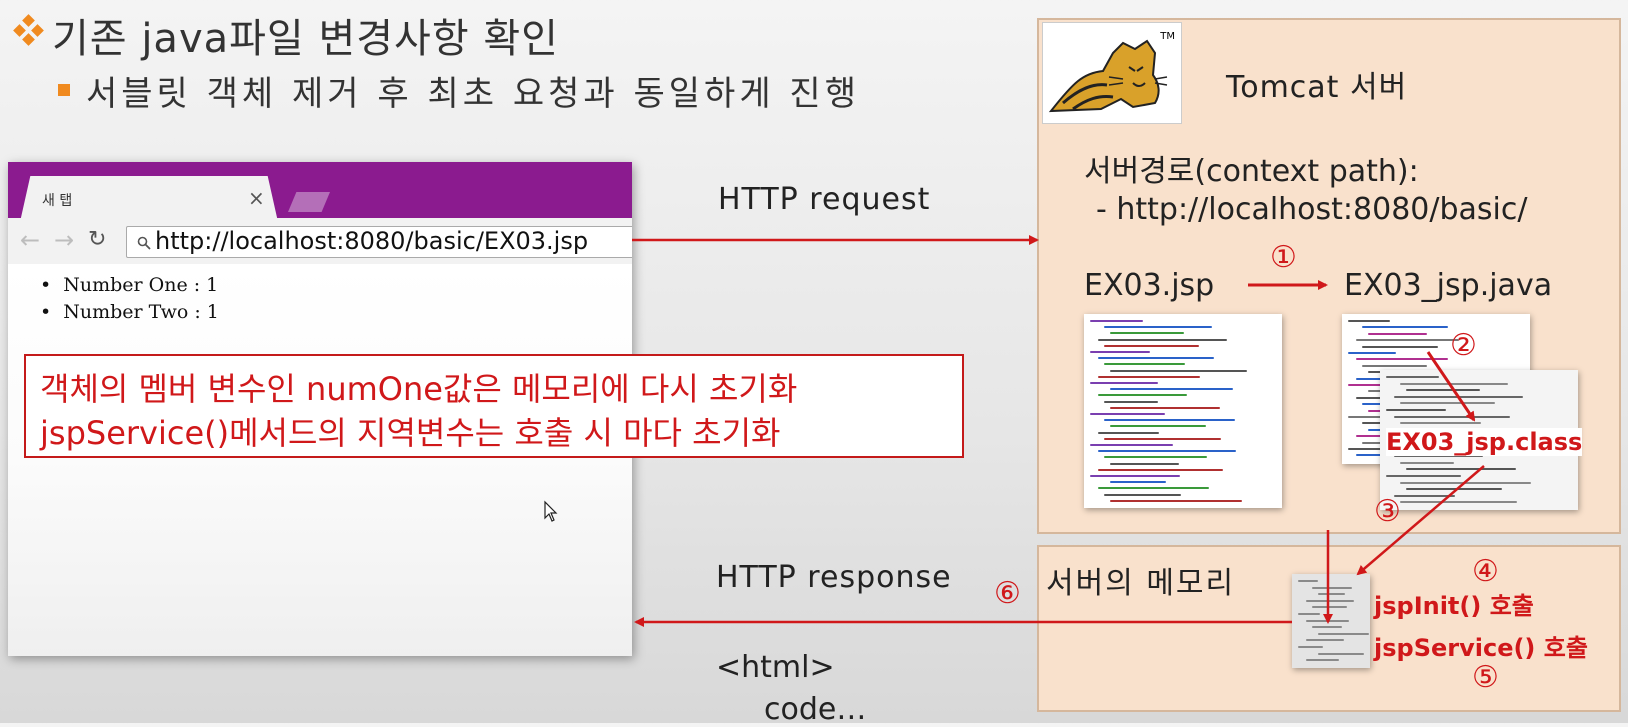 This screenshot has width=1628, height=727. I want to click on mouse-cursor-icon, so click(551, 511).